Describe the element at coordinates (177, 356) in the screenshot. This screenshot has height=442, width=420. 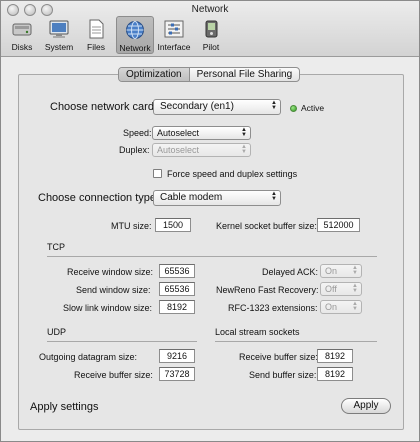
I see `udp-outgoing-field: 9216` at that location.